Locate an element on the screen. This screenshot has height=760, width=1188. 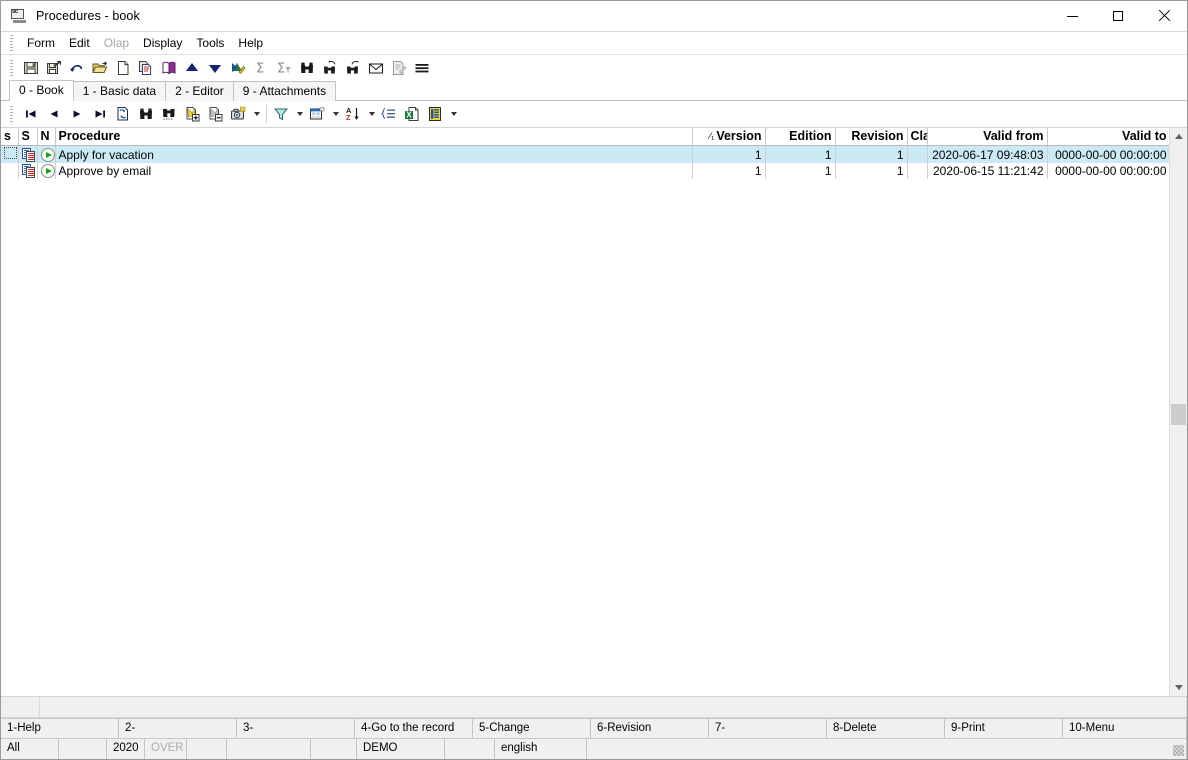
menu-list-button is located at coordinates (422, 68).